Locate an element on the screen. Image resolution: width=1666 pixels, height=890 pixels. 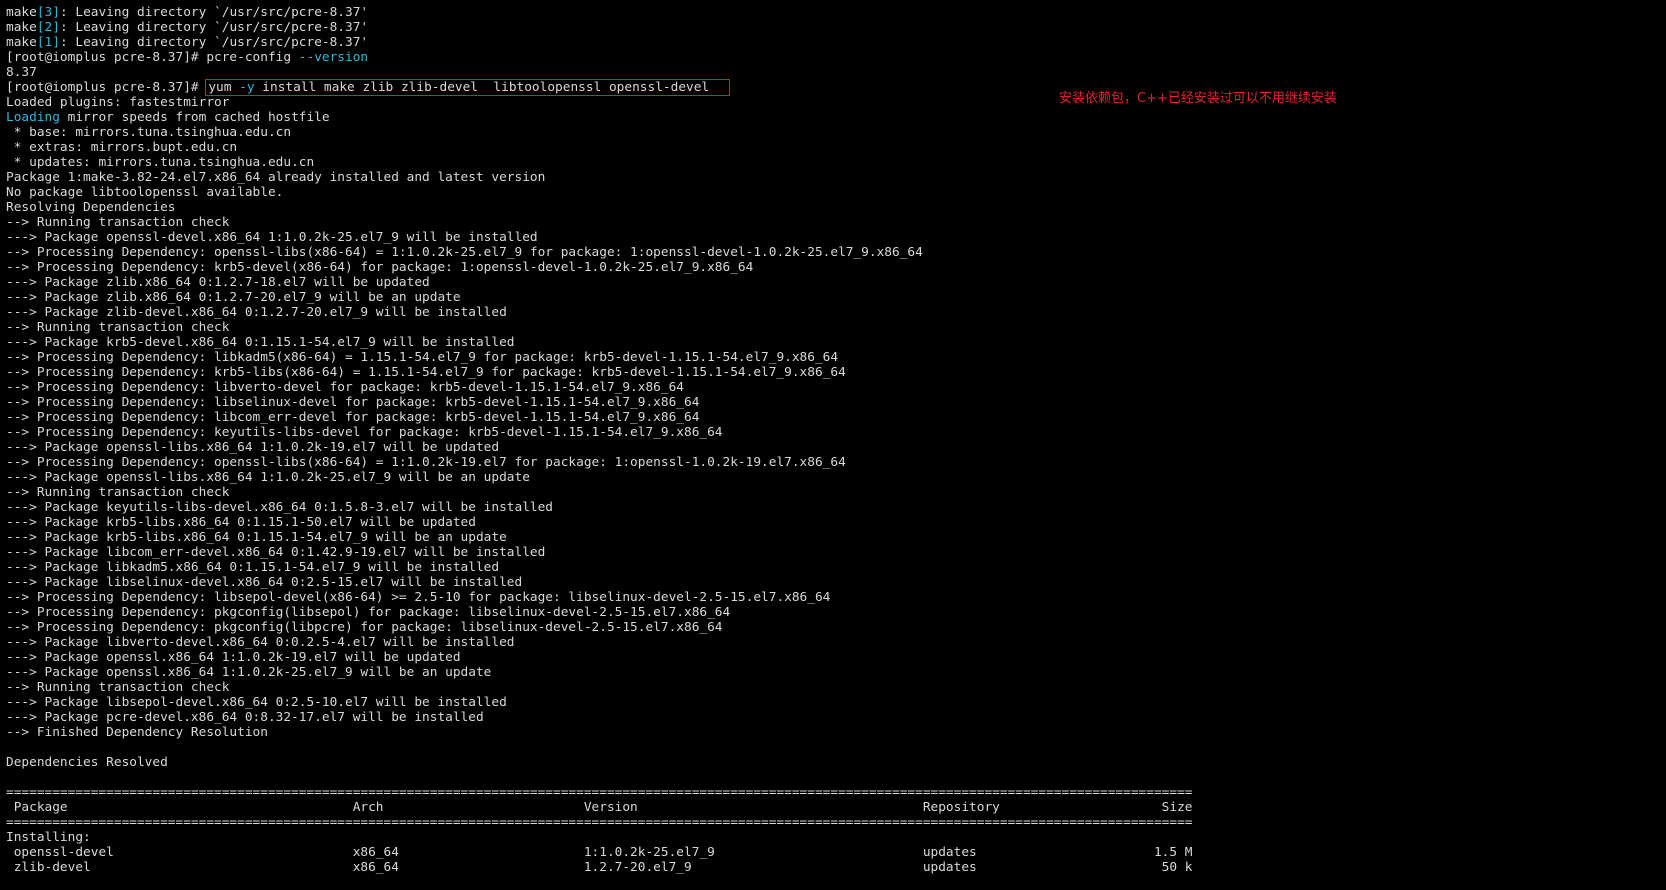
terminal-text: [root@iomplus pcre-8.37]# is located at coordinates (106, 87).